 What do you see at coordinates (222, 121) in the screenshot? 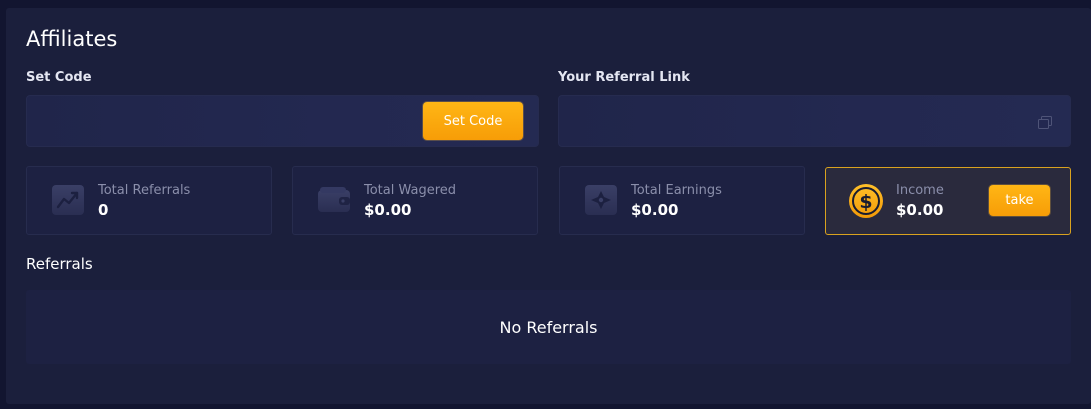
I see `set-code-input` at bounding box center [222, 121].